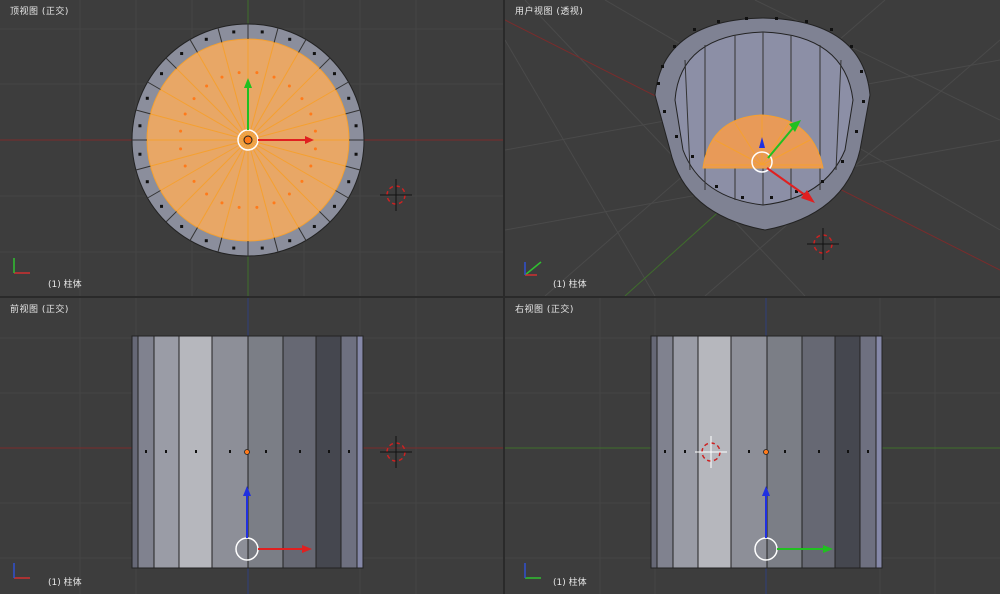  What do you see at coordinates (500, 297) in the screenshot?
I see `viewport-divider-horizontal` at bounding box center [500, 297].